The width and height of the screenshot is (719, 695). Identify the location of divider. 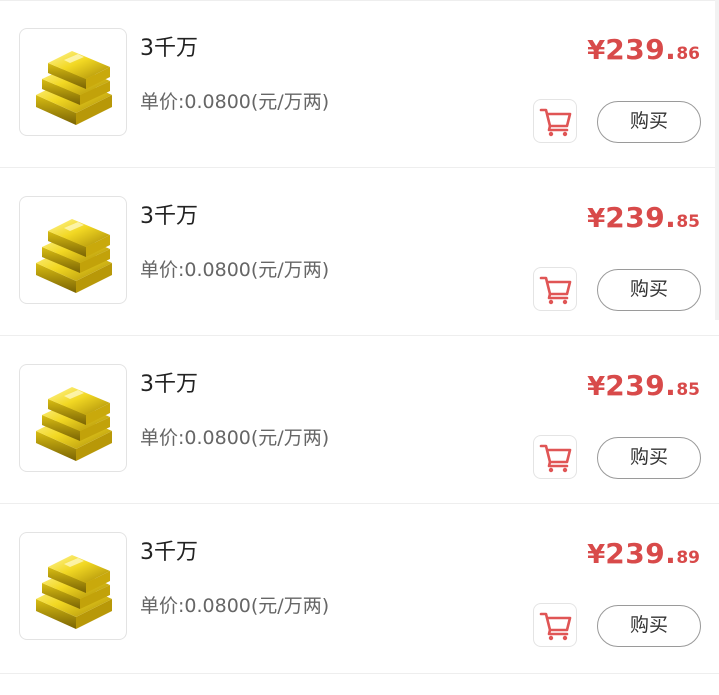
(359, 0).